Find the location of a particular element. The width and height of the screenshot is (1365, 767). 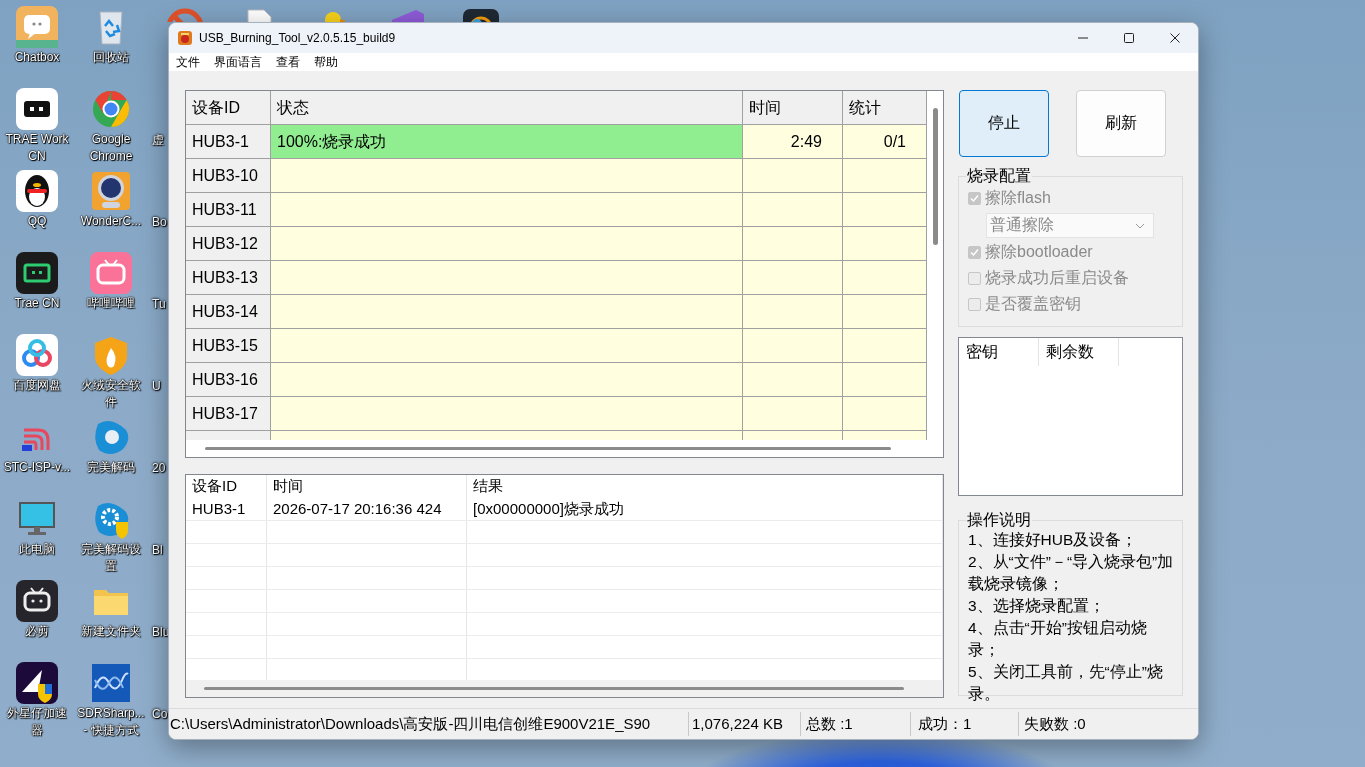

menu-item: 帮助 is located at coordinates (326, 62).